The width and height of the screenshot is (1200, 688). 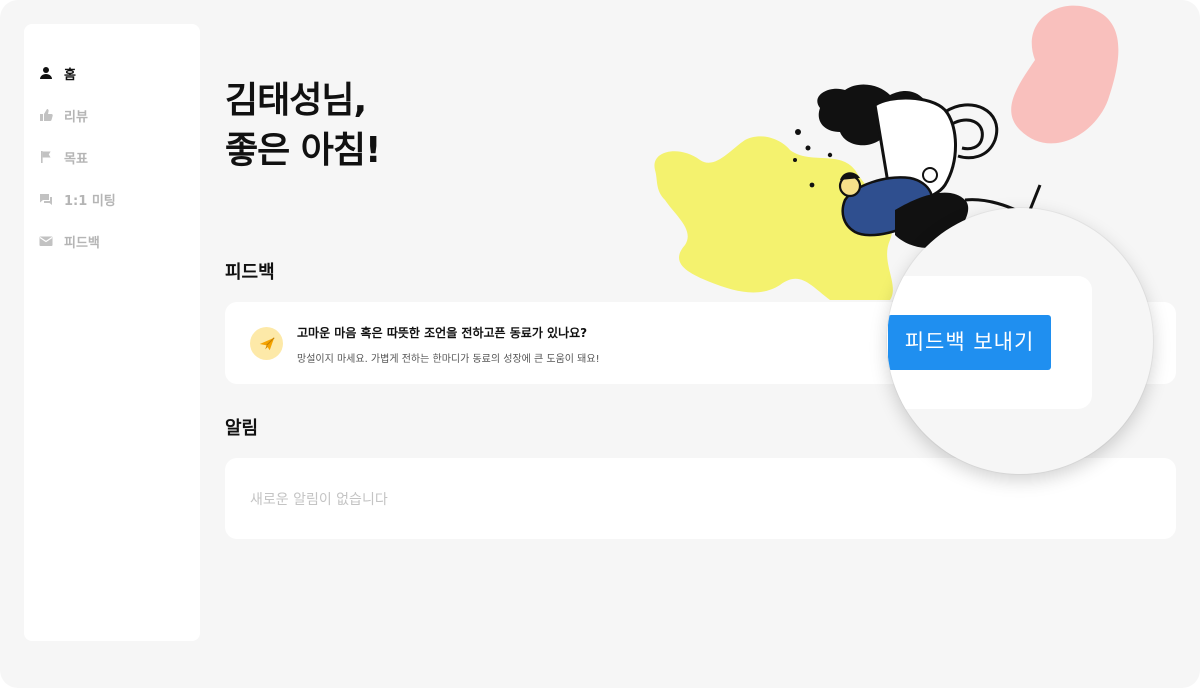 What do you see at coordinates (46, 199) in the screenshot?
I see `chat-icon` at bounding box center [46, 199].